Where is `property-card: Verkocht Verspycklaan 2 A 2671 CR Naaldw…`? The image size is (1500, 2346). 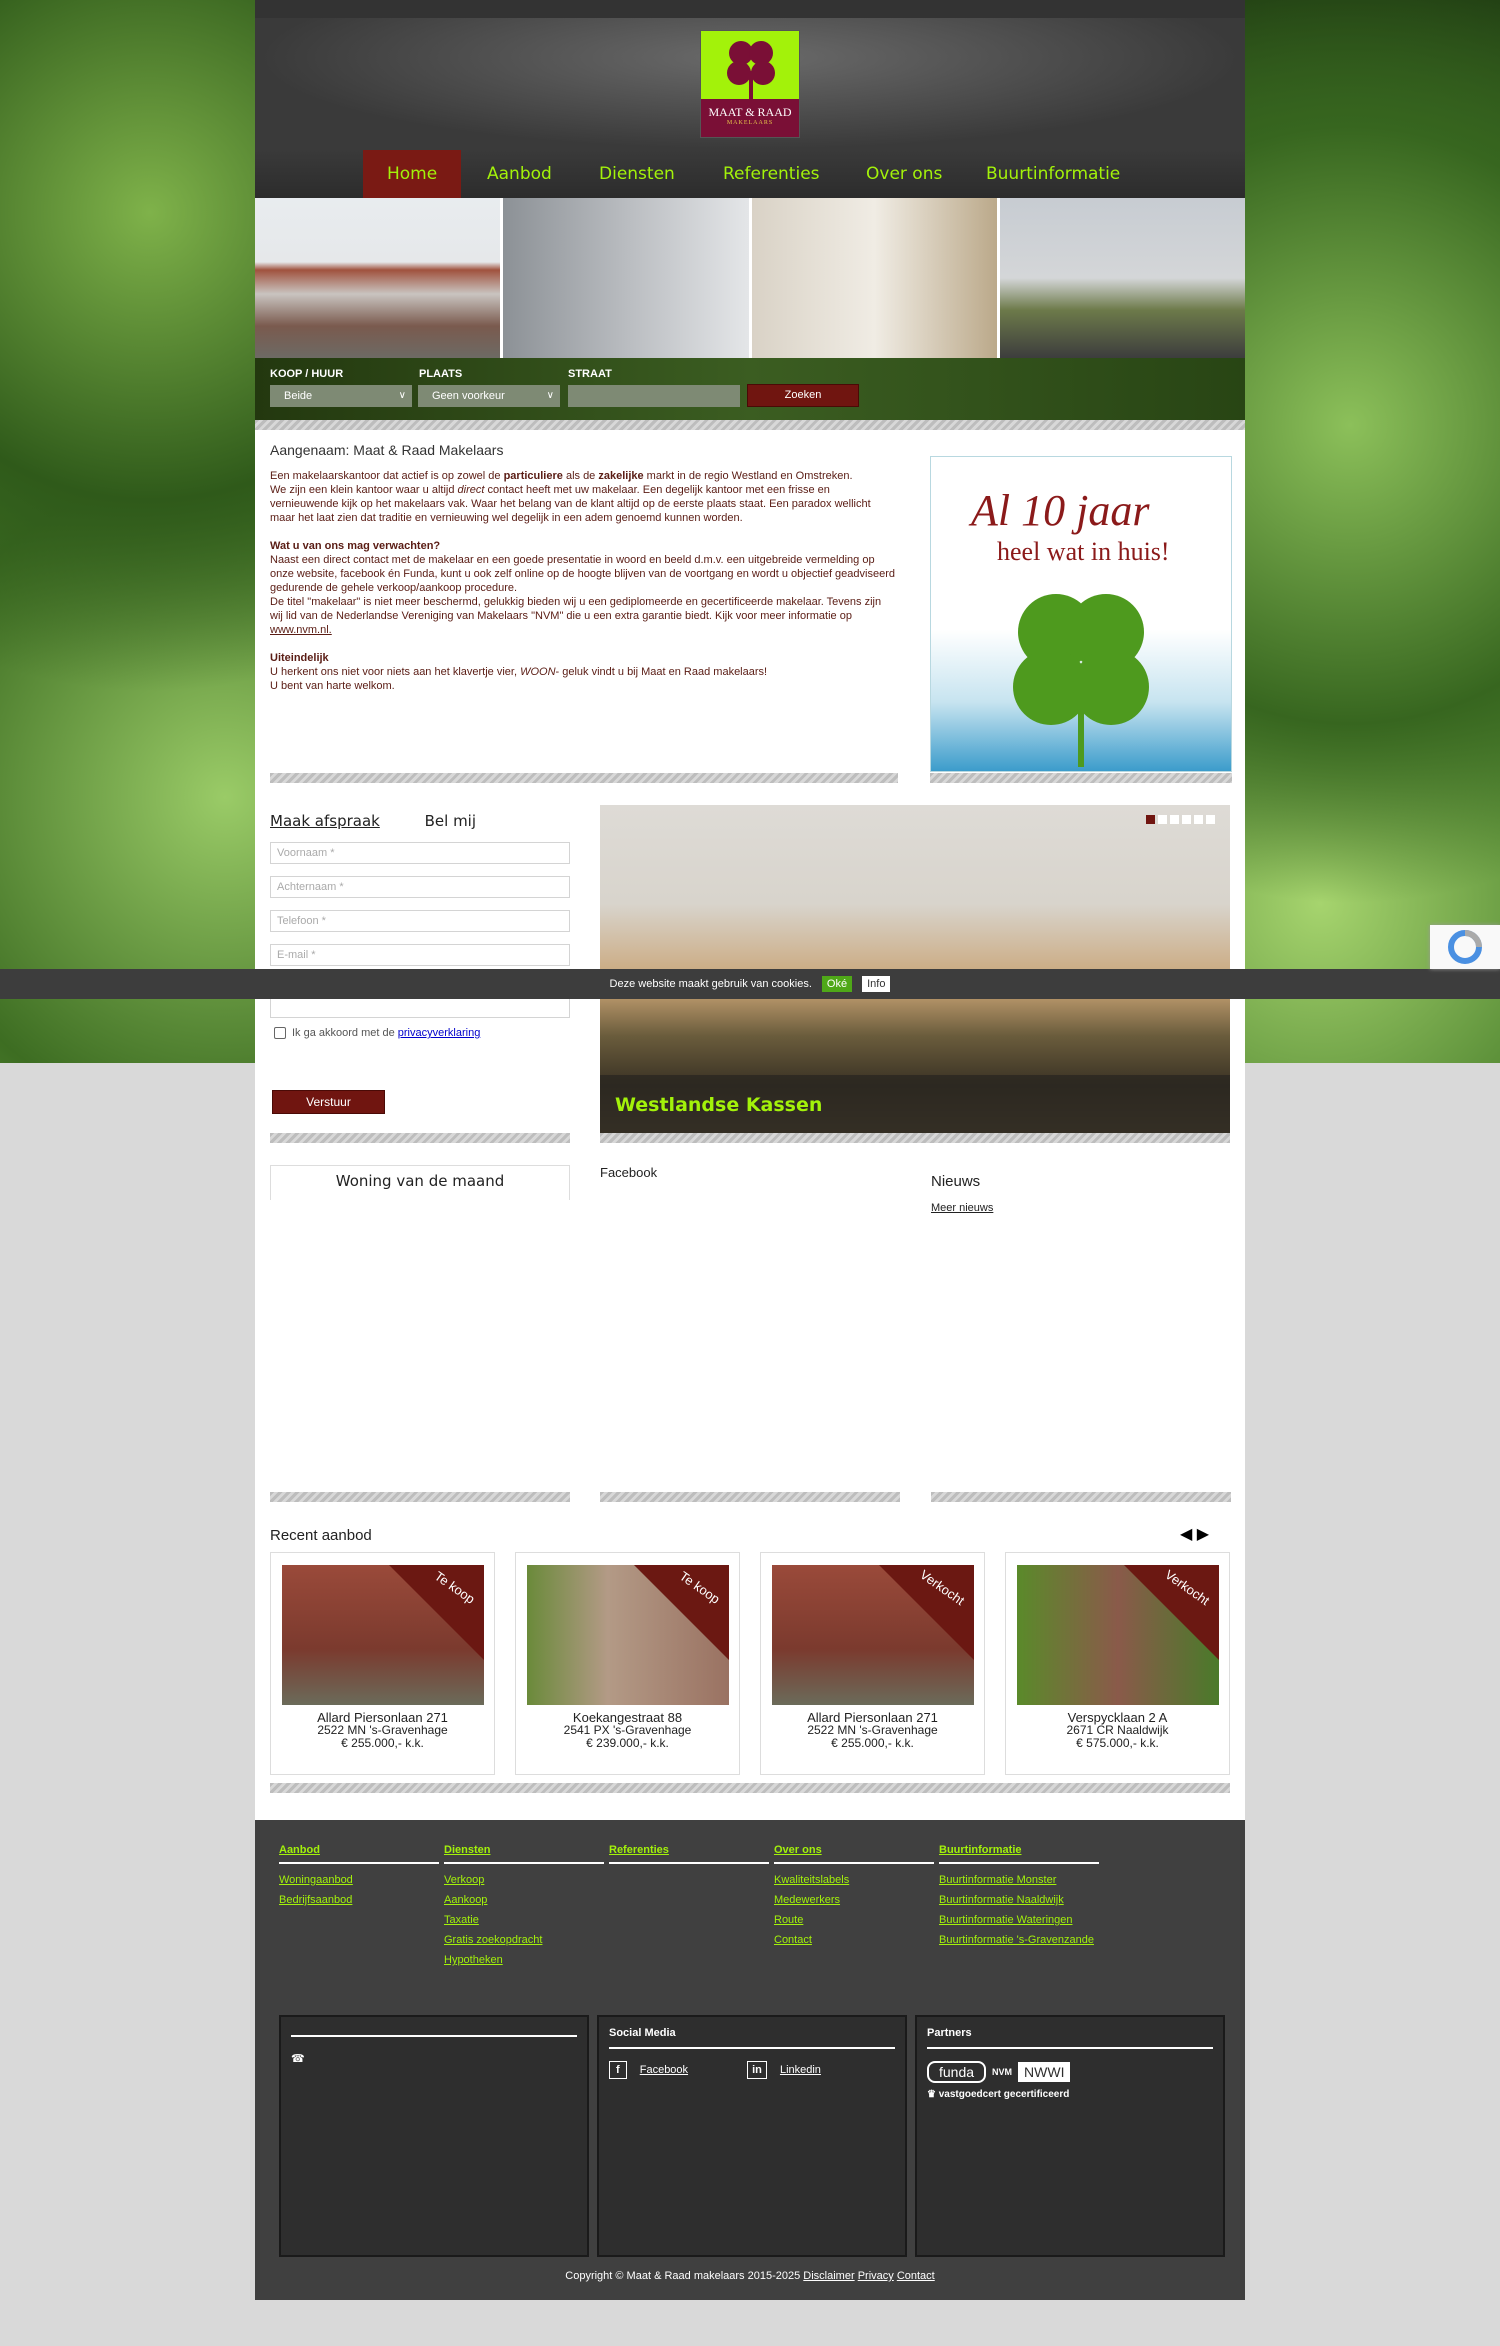
property-card: Verkocht Verspycklaan 2 A 2671 CR Naaldw… is located at coordinates (1117, 1663).